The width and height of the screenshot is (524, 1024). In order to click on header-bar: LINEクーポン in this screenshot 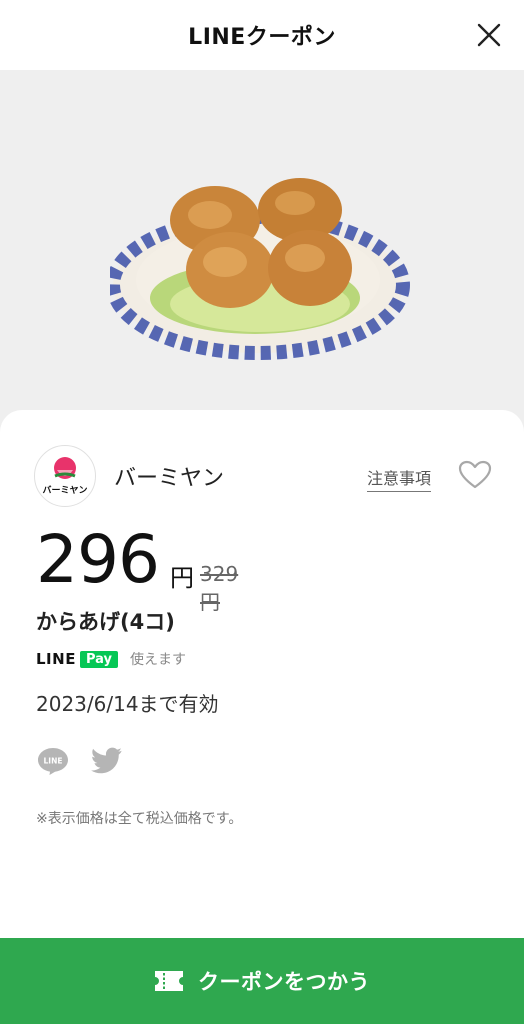, I will do `click(262, 35)`.